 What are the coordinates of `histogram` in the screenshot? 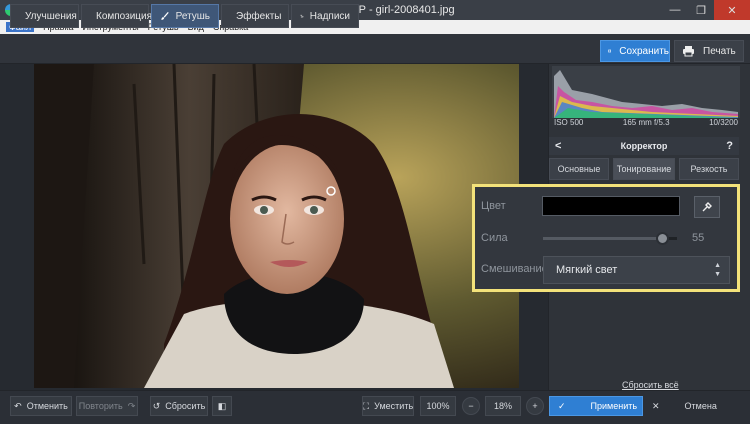 It's located at (646, 92).